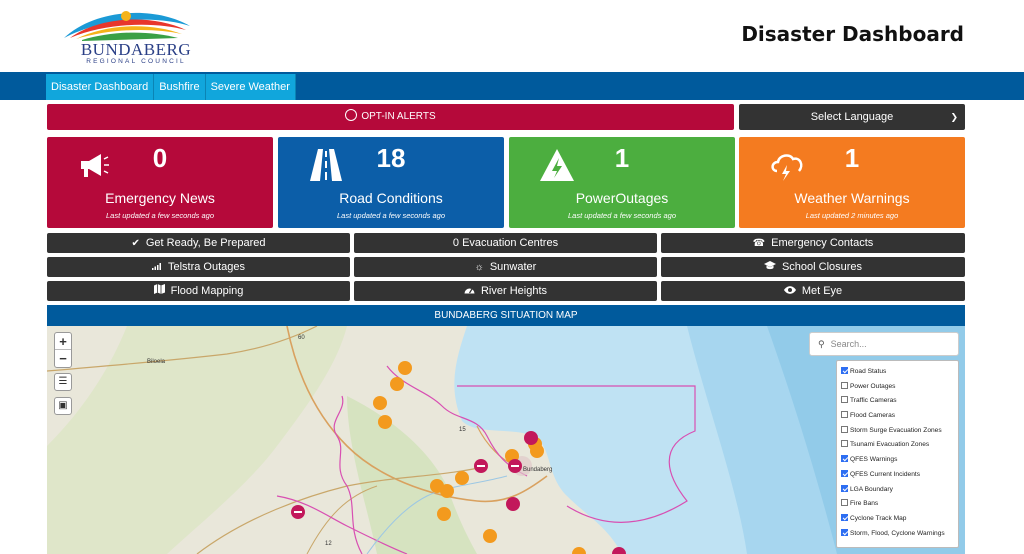 The height and width of the screenshot is (554, 1024). What do you see at coordinates (469, 292) in the screenshot?
I see `gauge-icon` at bounding box center [469, 292].